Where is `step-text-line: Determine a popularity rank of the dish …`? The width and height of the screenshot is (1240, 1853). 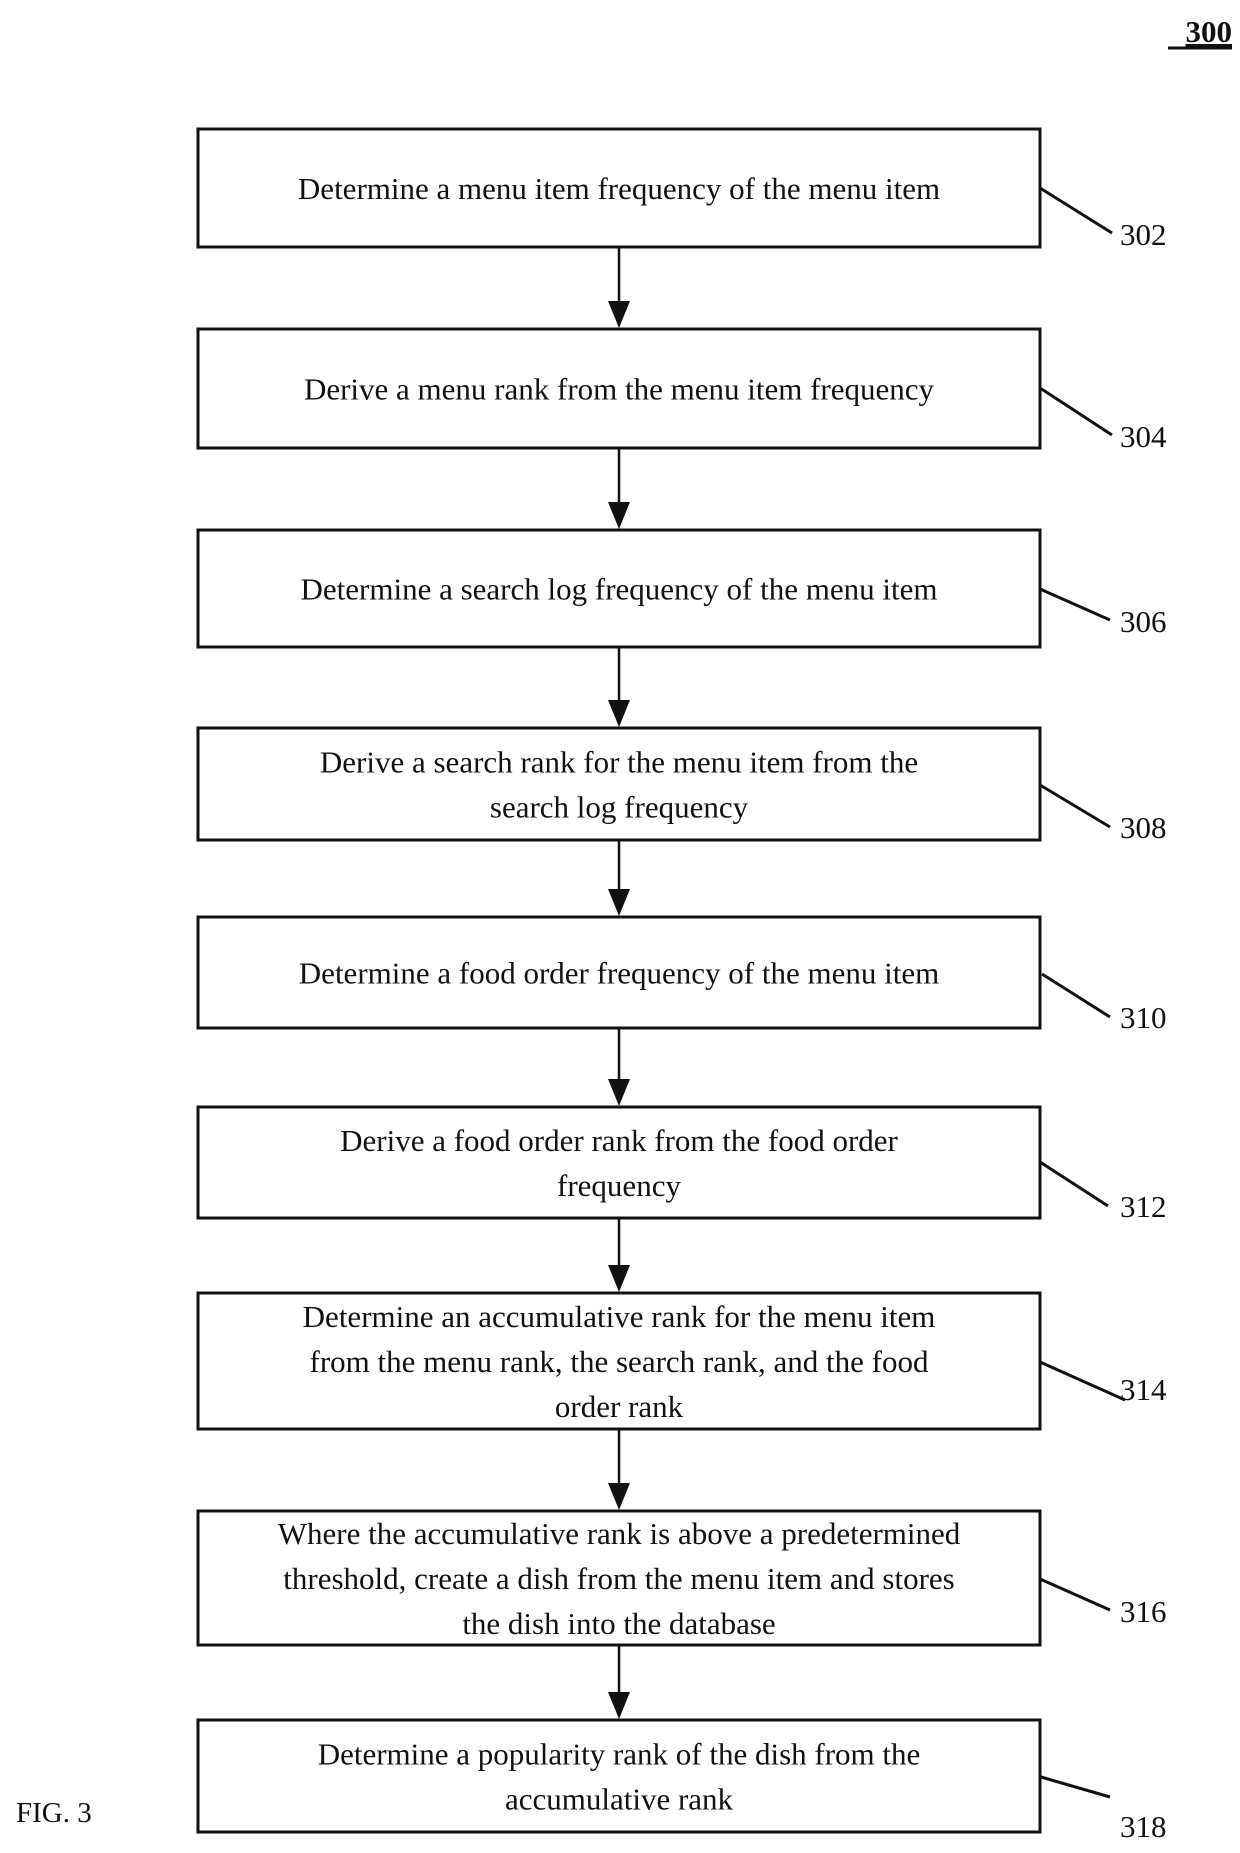 step-text-line: Determine a popularity rank of the dish … is located at coordinates (619, 1754).